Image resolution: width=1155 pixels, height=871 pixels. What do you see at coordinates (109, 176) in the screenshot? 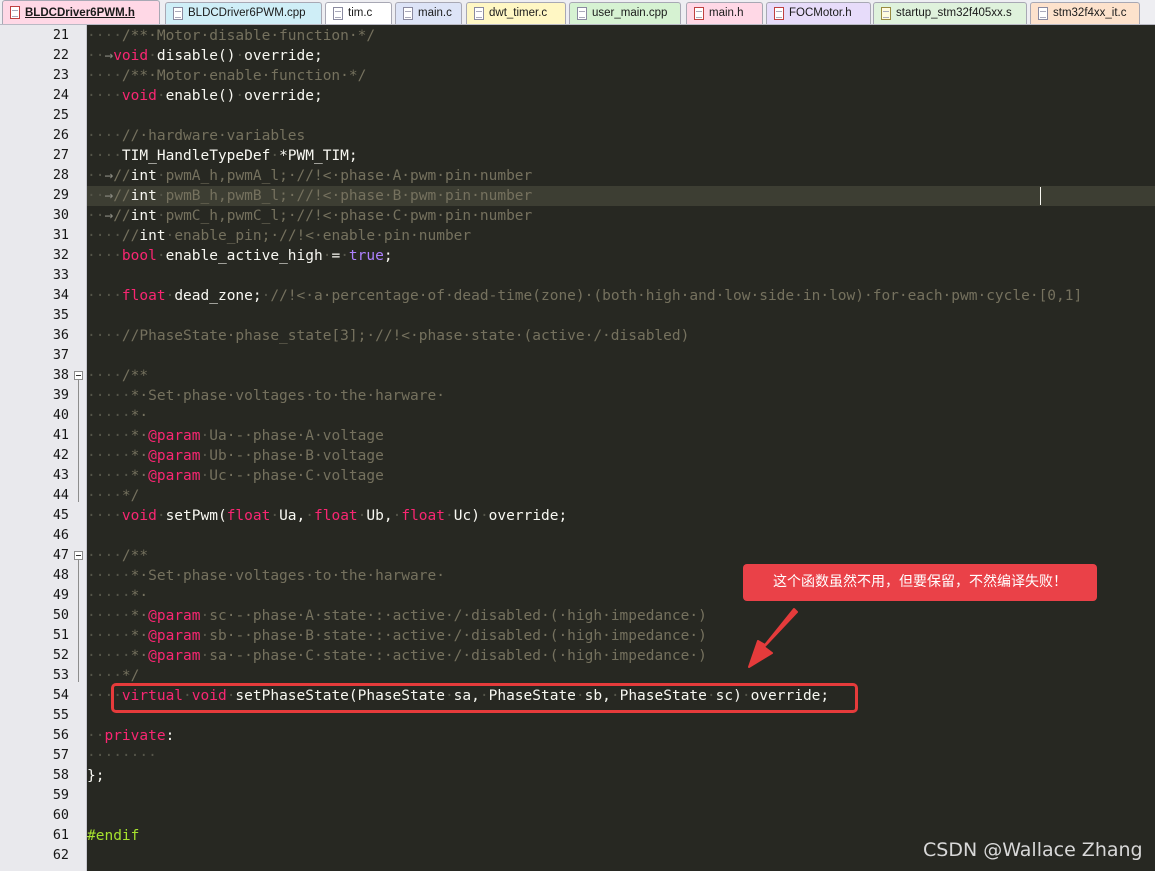
I see `code-token: →` at bounding box center [109, 176].